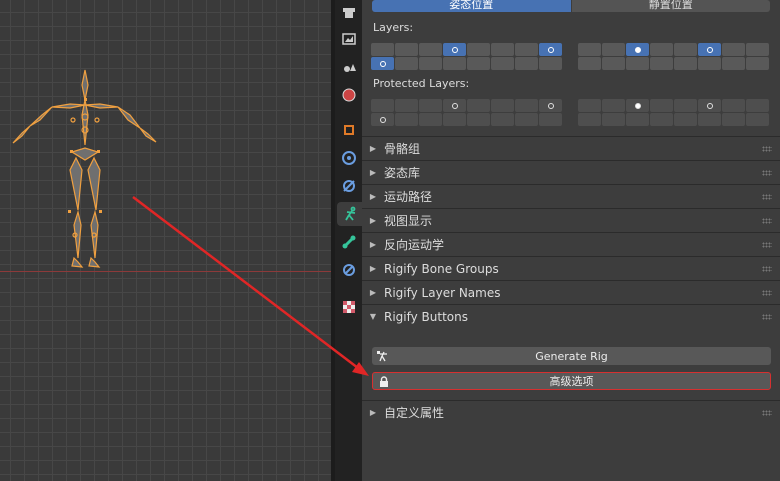  I want to click on section-title: 骨骼组, so click(402, 149).